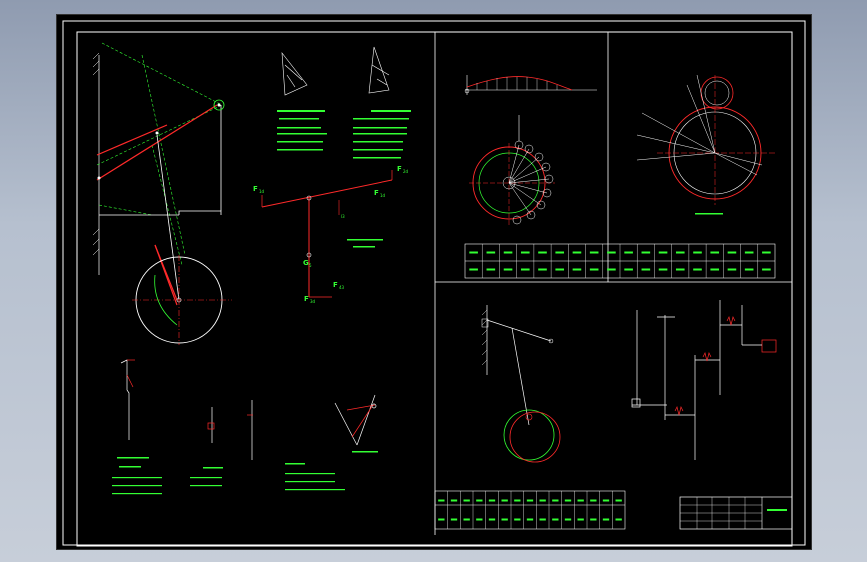  What do you see at coordinates (313, 301) in the screenshot?
I see `label-f-bottom-sub: 3d` at bounding box center [313, 301].